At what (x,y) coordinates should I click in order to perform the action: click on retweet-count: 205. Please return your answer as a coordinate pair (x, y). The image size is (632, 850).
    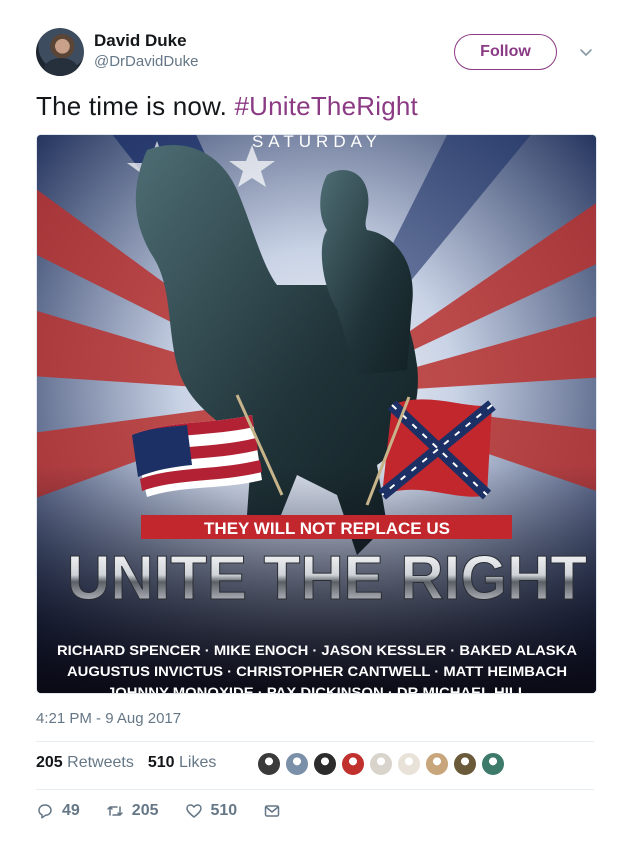
    Looking at the image, I should click on (145, 810).